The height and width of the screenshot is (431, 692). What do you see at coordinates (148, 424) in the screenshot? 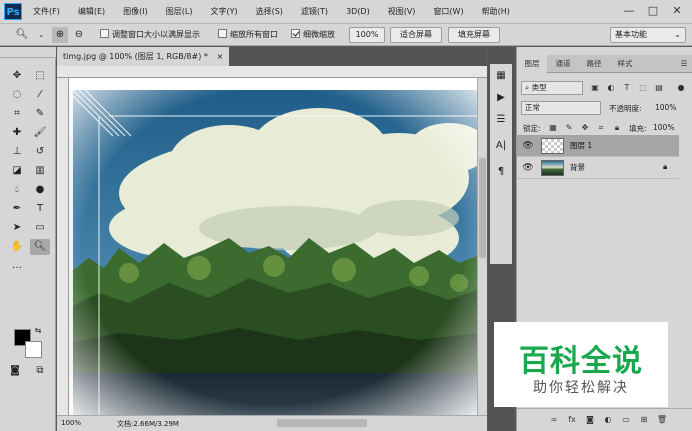
I see `document-size: 文档:2.66M/3.29M` at bounding box center [148, 424].